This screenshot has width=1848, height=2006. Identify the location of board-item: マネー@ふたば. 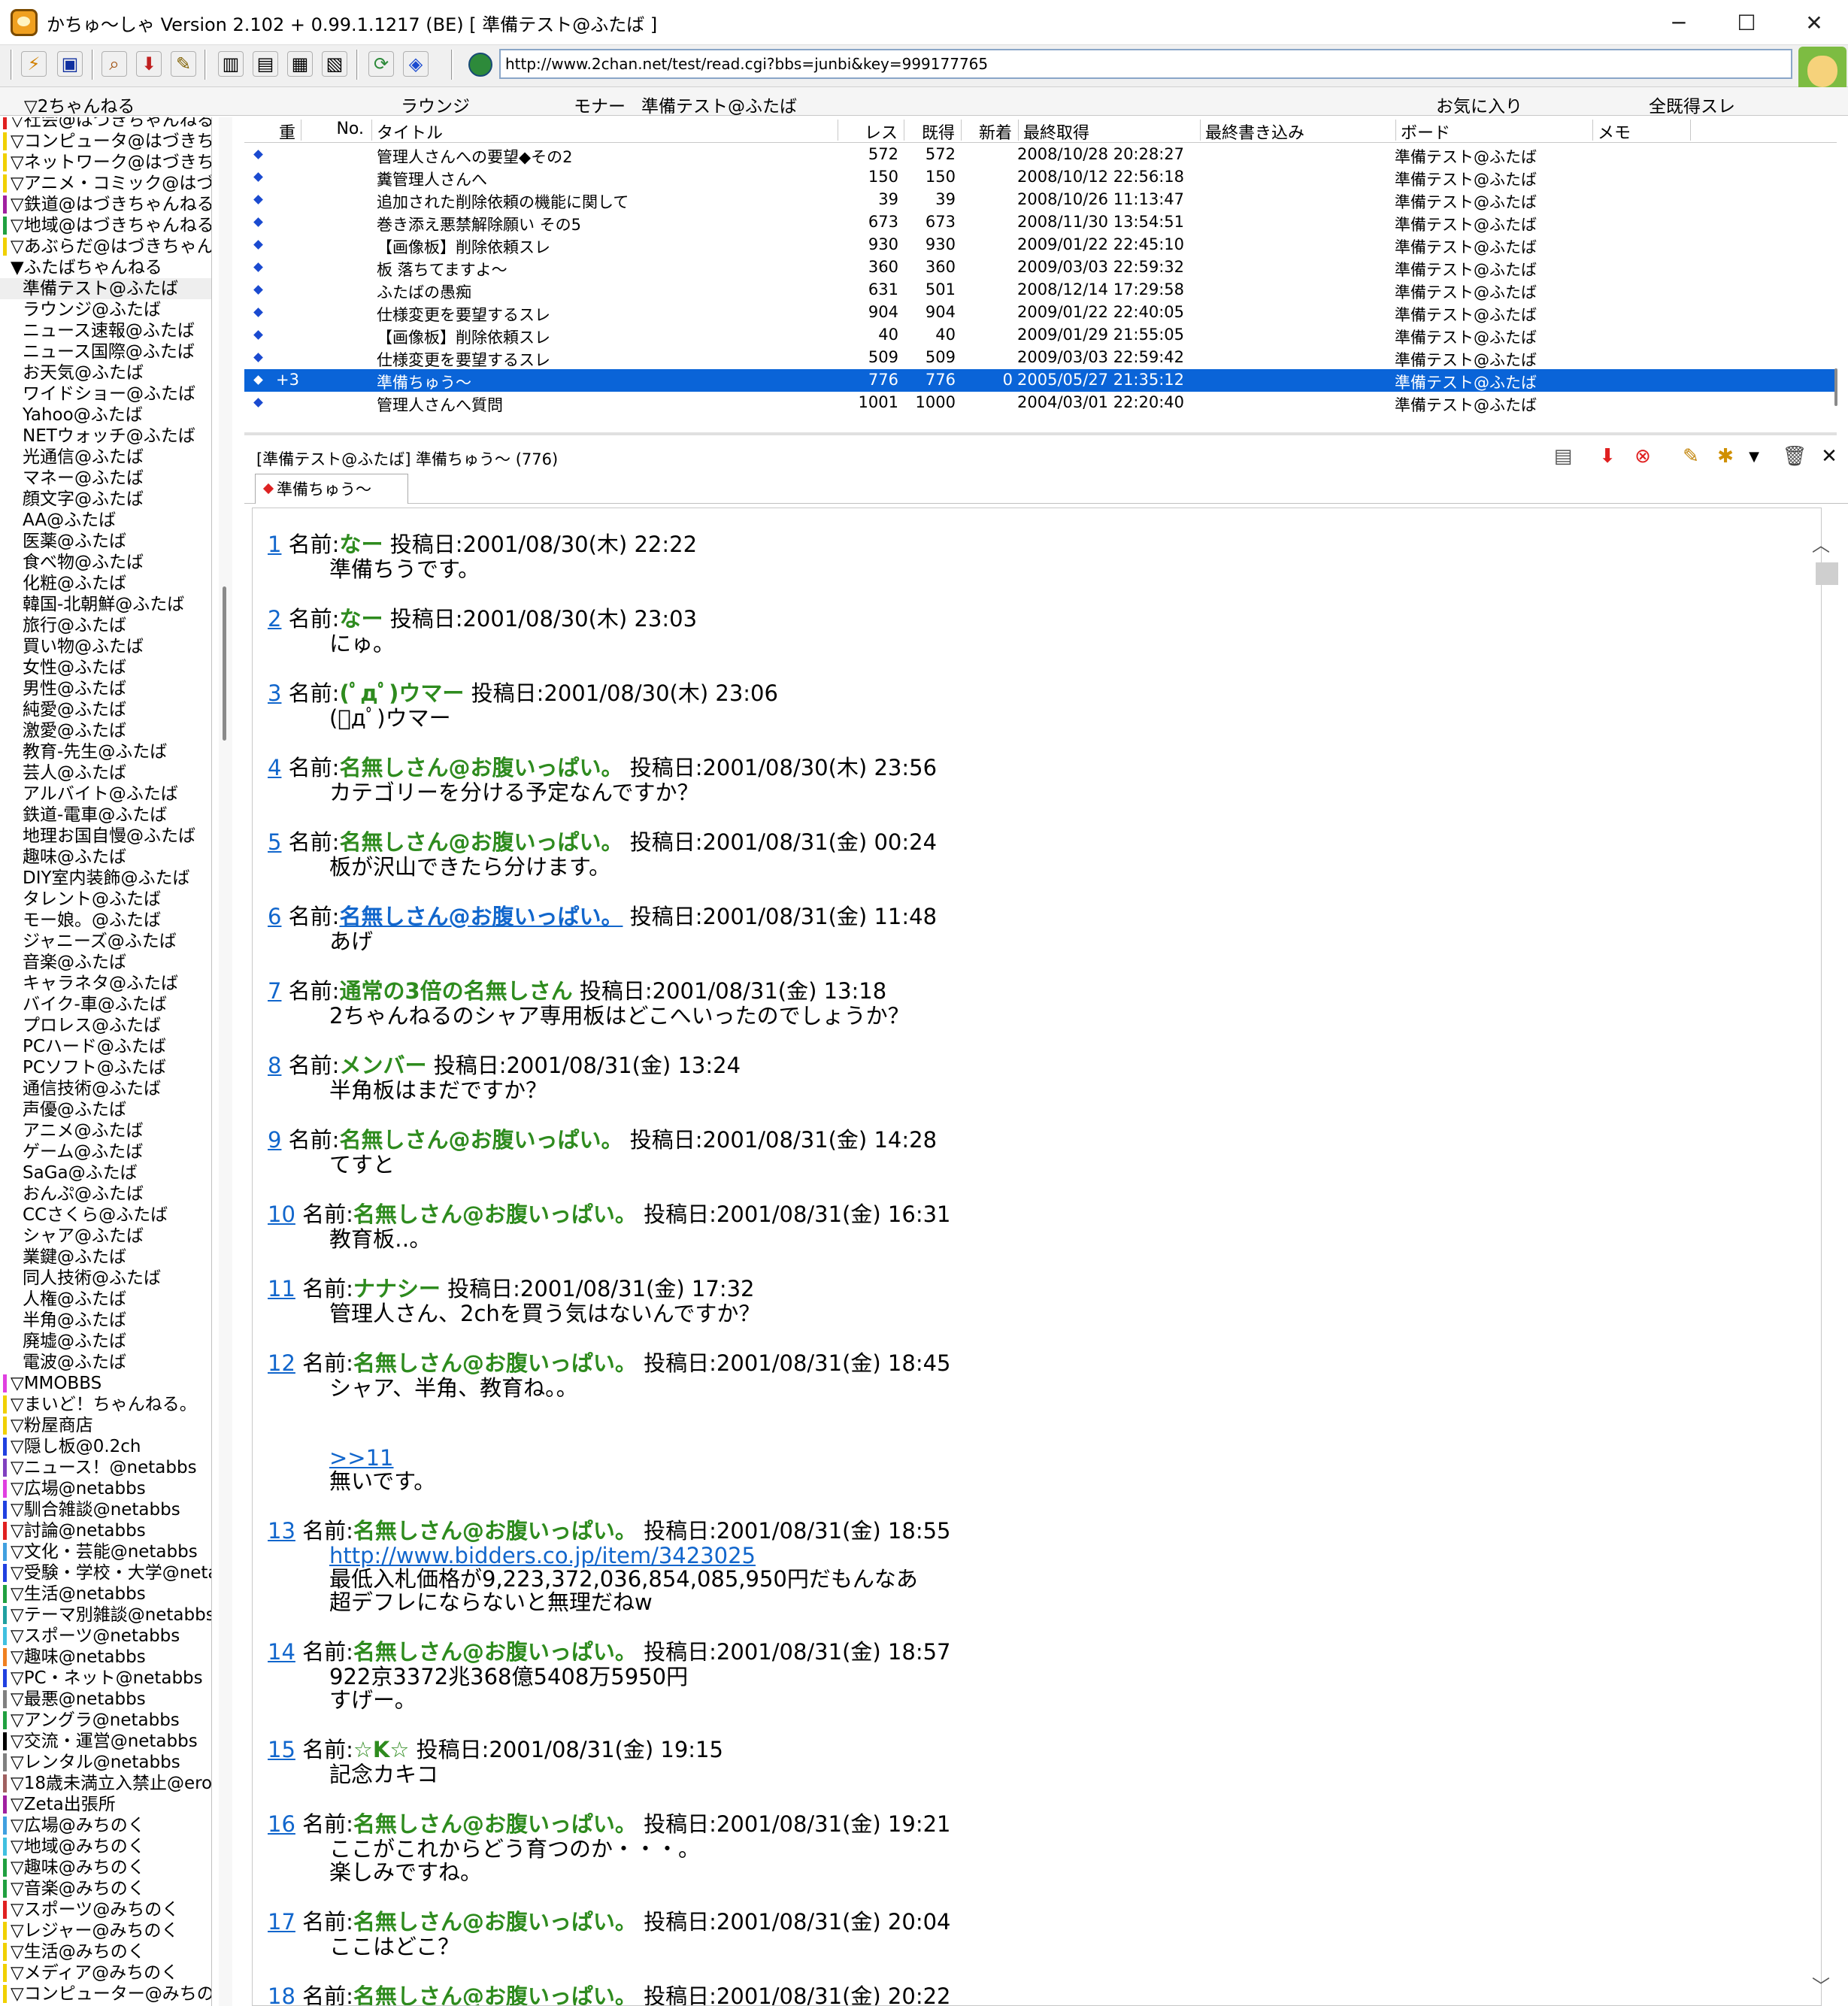
(105, 479).